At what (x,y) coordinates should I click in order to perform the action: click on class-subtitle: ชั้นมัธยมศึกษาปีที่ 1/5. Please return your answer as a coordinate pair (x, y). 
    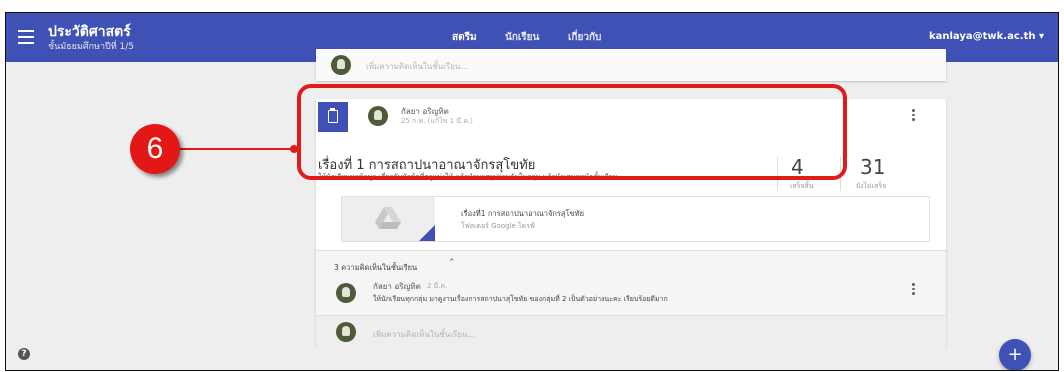
    Looking at the image, I should click on (91, 47).